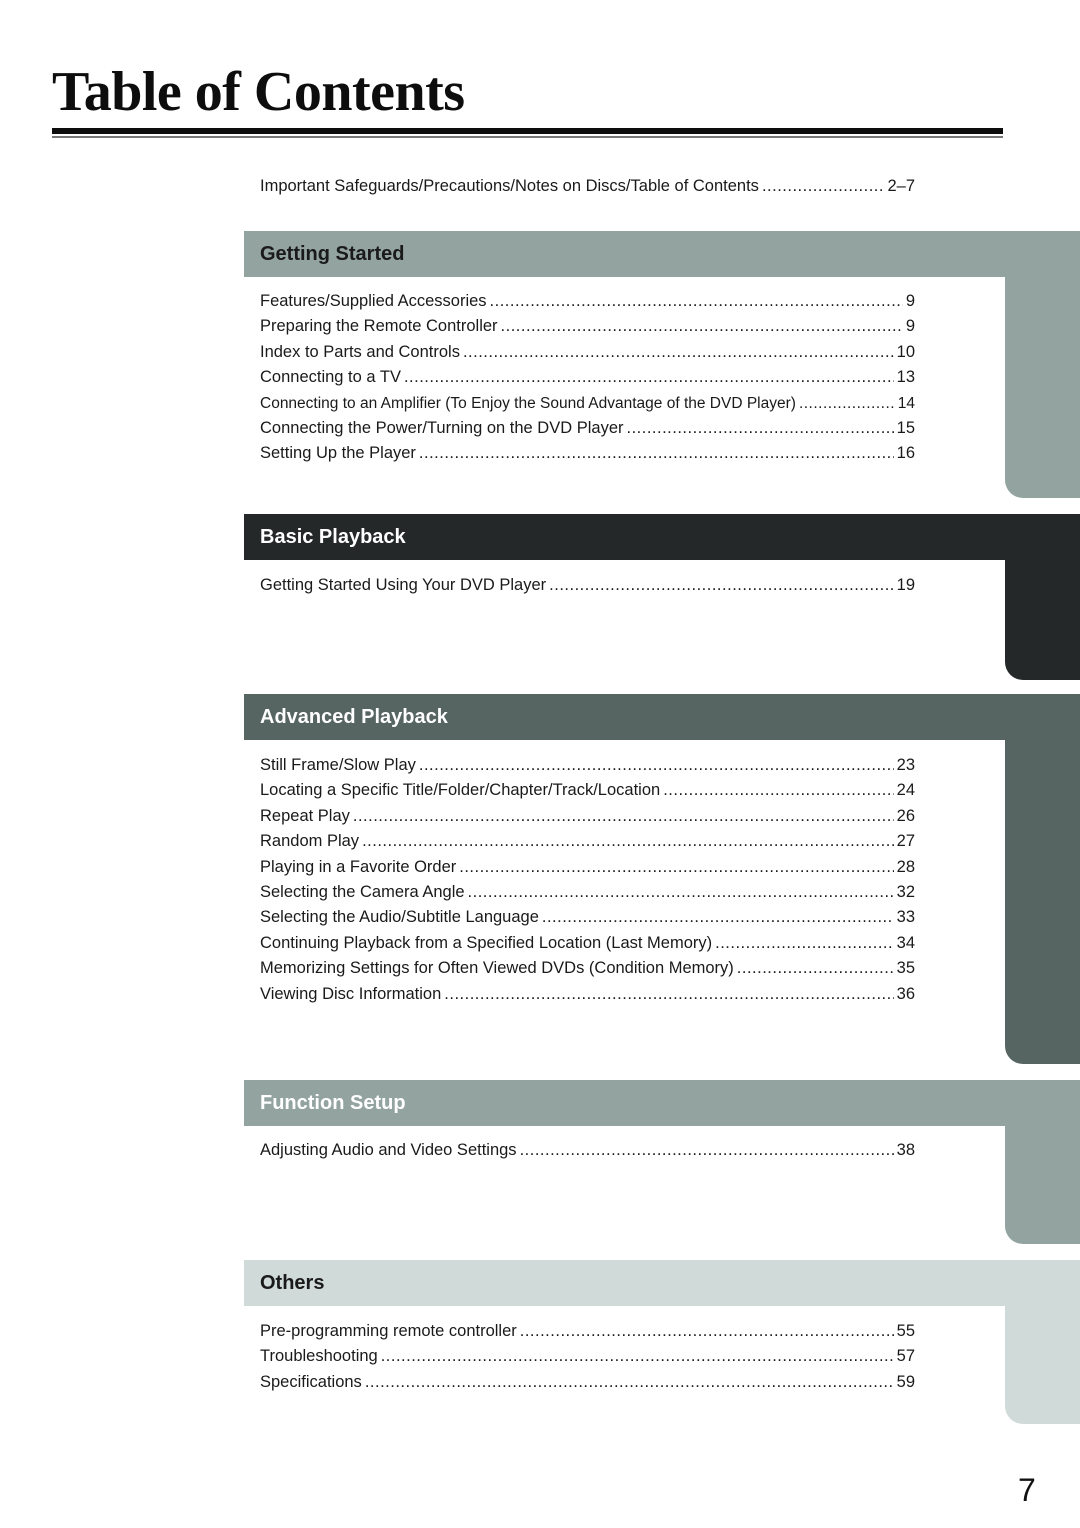 Image resolution: width=1080 pixels, height=1528 pixels. Describe the element at coordinates (905, 585) in the screenshot. I see `entry-page: 19` at that location.